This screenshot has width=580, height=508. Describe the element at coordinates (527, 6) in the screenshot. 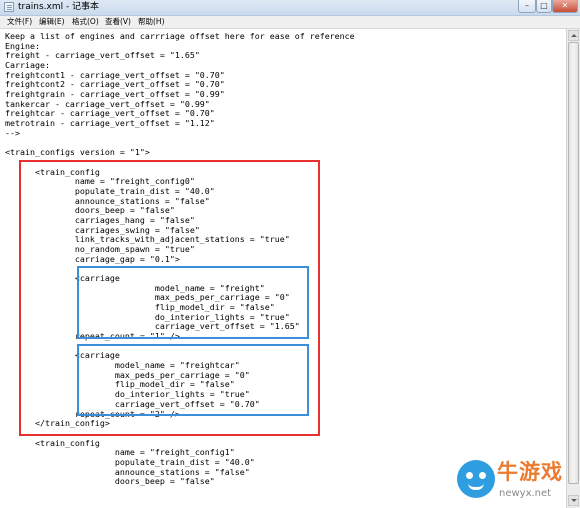

I see `minimize-button: –` at that location.